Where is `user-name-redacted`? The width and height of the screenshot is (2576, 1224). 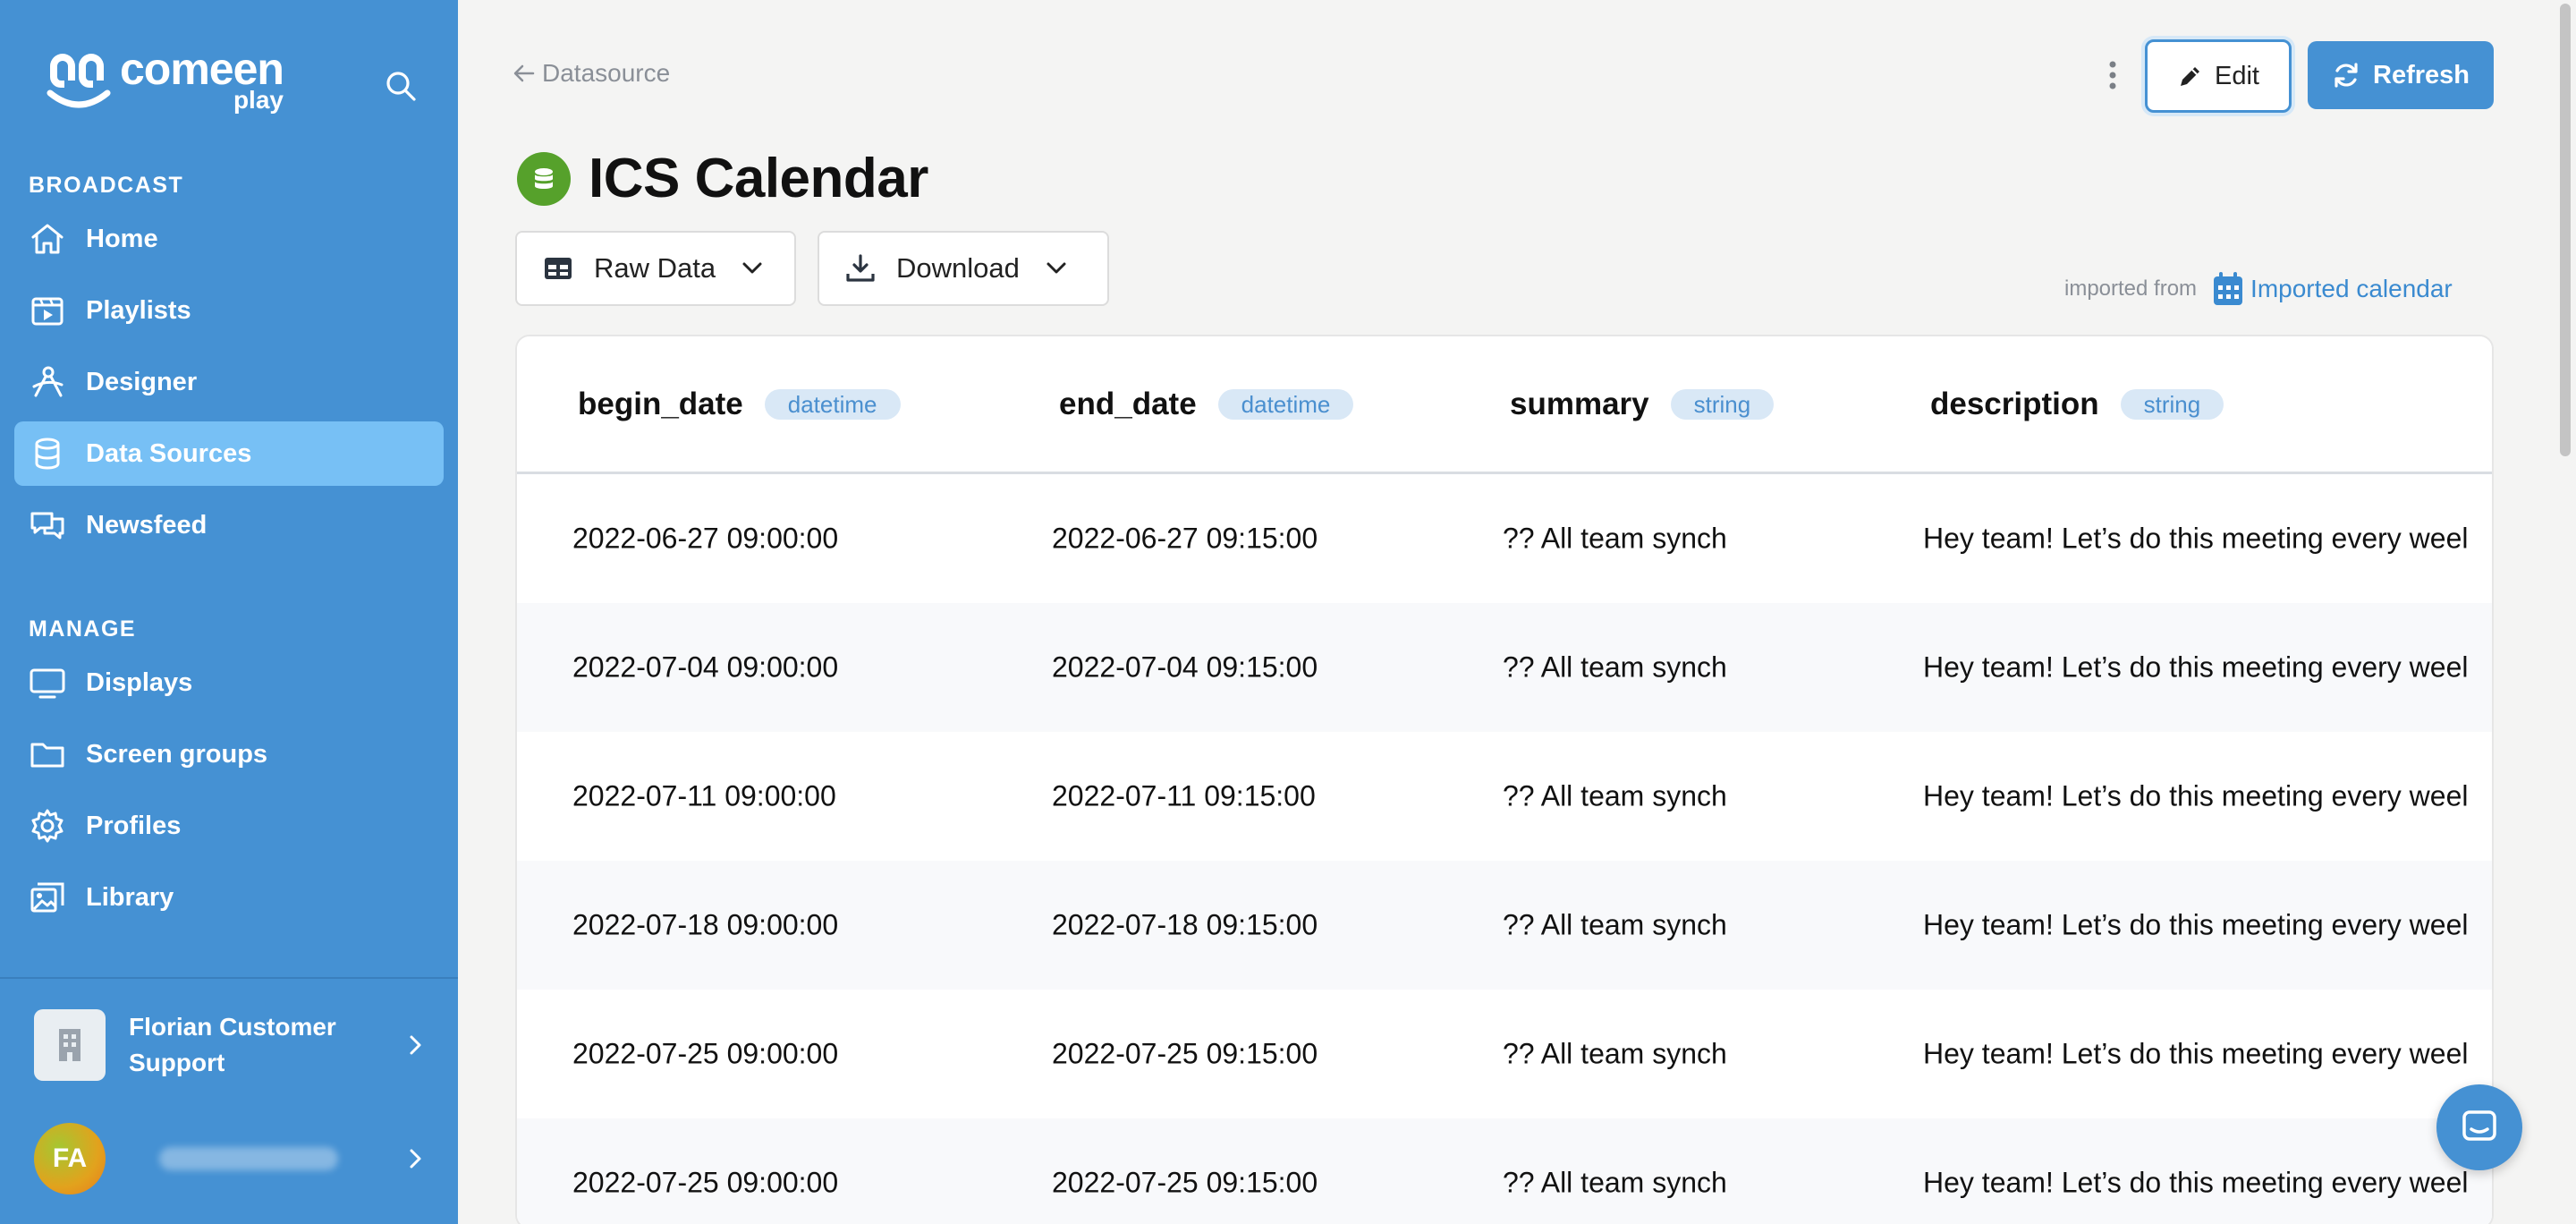
user-name-redacted is located at coordinates (248, 1158).